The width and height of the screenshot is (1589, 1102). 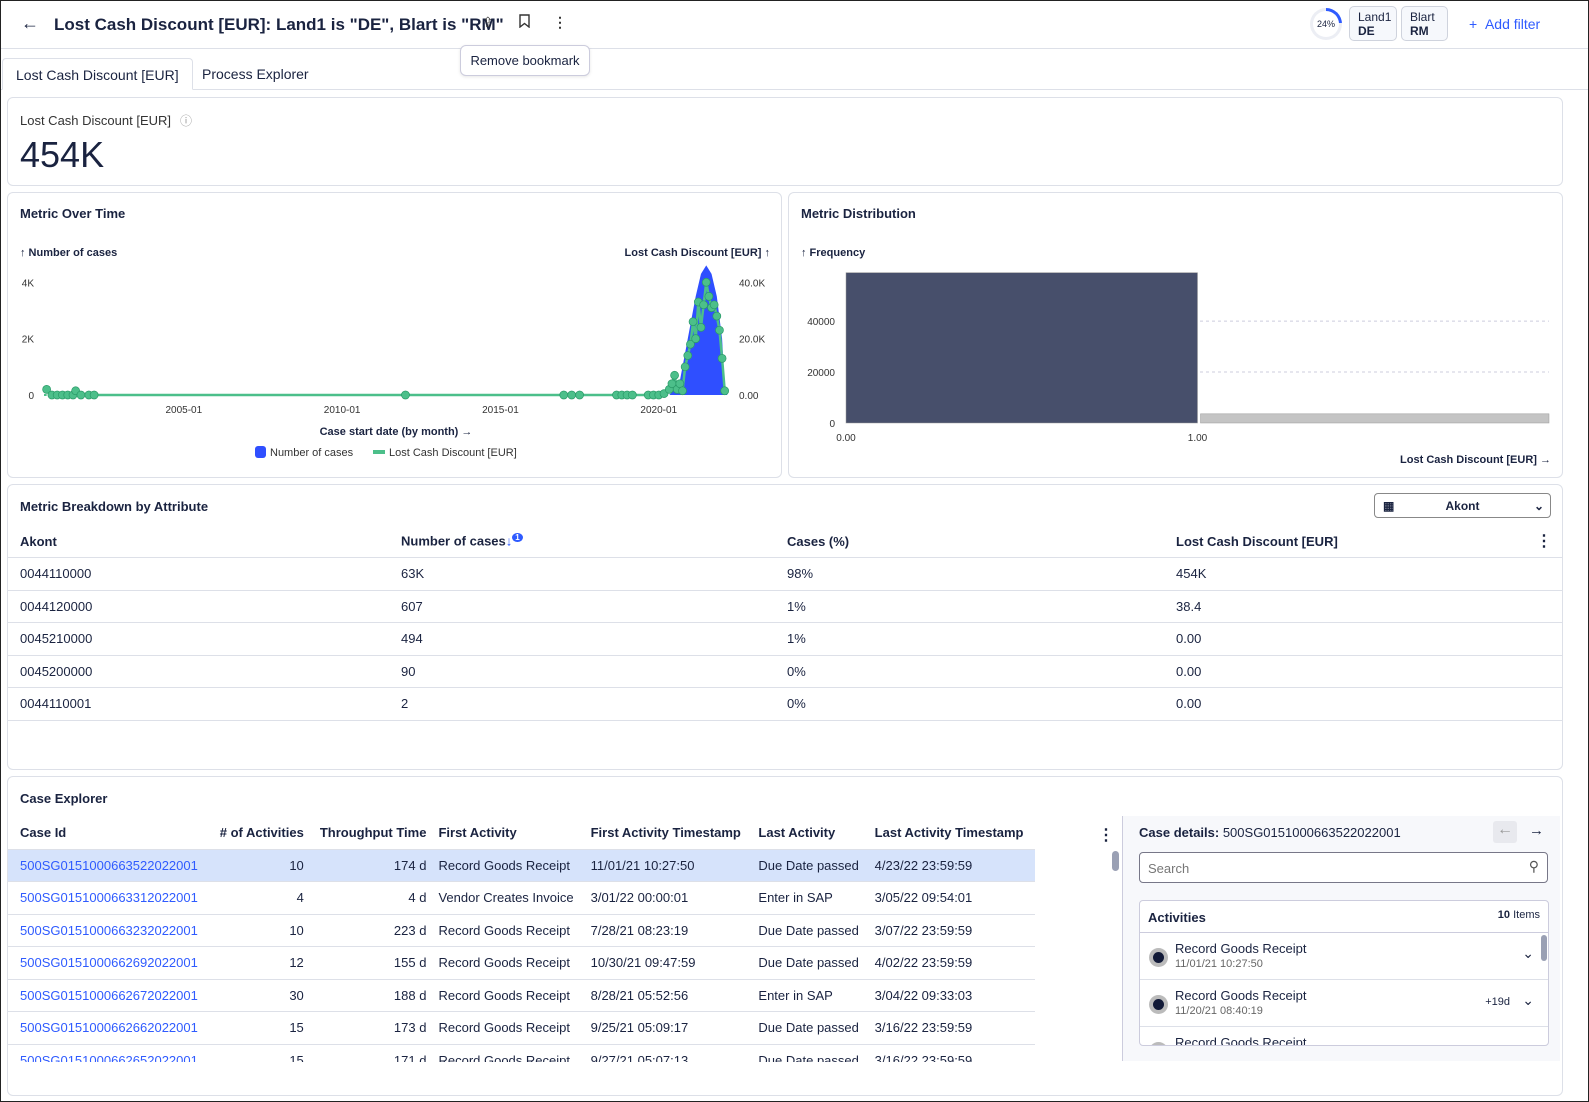 What do you see at coordinates (62, 154) in the screenshot?
I see `kpi-value: 454K` at bounding box center [62, 154].